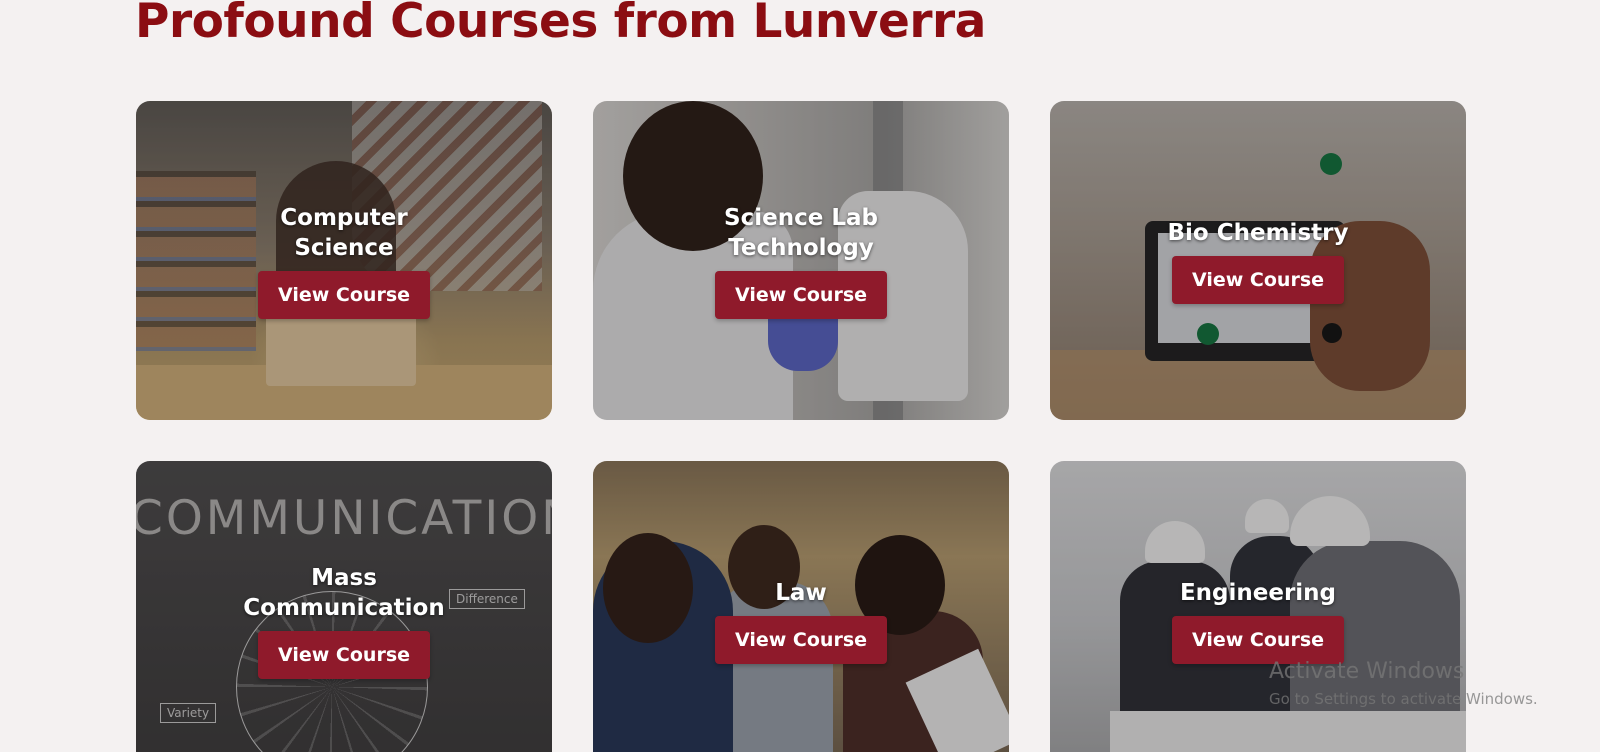 This screenshot has width=1600, height=752. What do you see at coordinates (344, 592) in the screenshot?
I see `course-title: Mass Communication` at bounding box center [344, 592].